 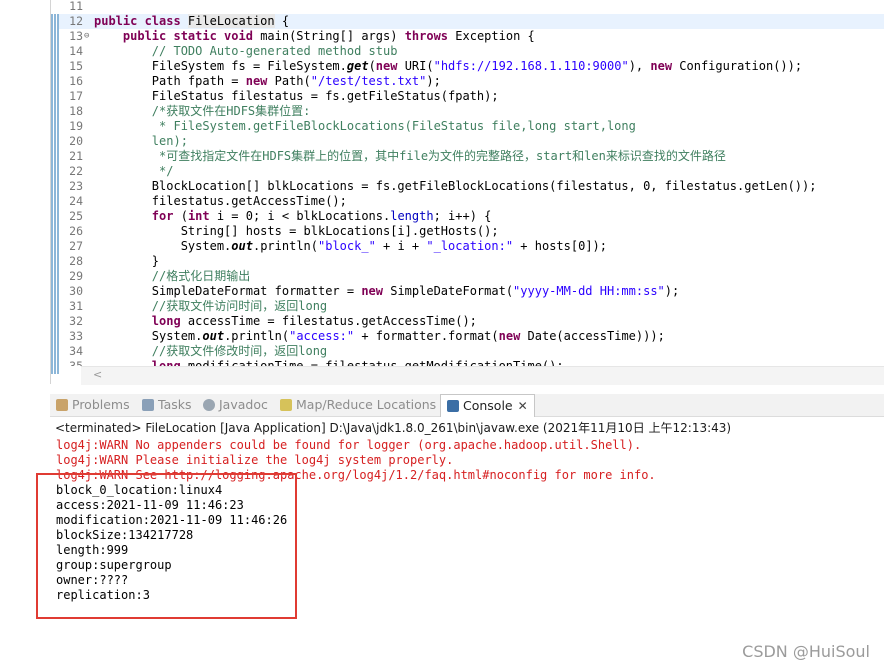 What do you see at coordinates (175, 404) in the screenshot?
I see `tab-label: Tasks` at bounding box center [175, 404].